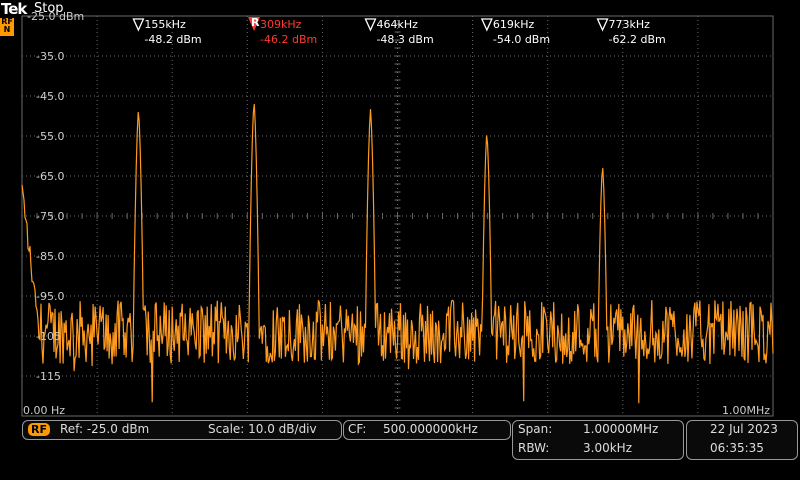  What do you see at coordinates (50, 136) in the screenshot?
I see `y-tick-label: -55.0` at bounding box center [50, 136].